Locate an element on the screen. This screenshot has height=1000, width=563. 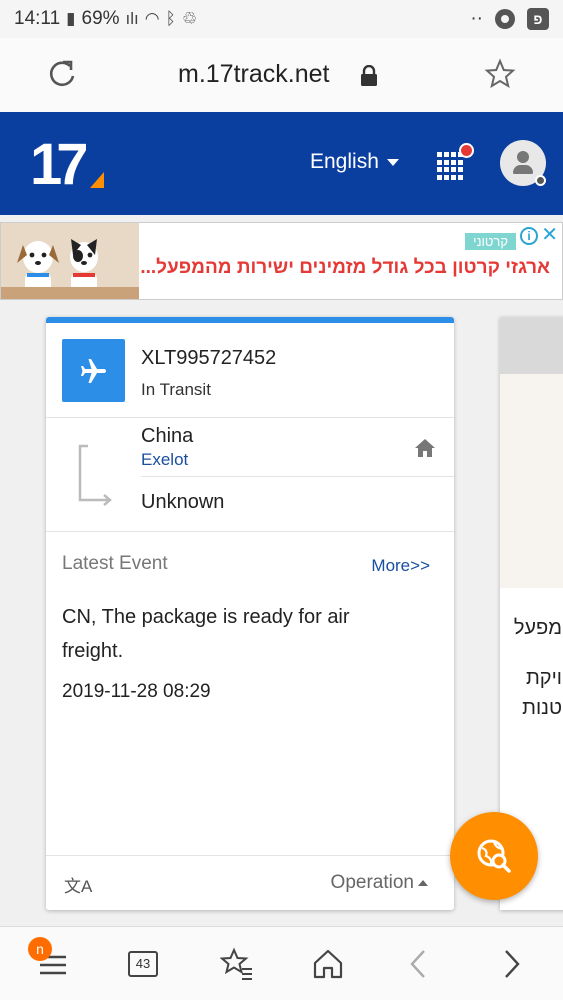
divider is located at coordinates (297, 476).